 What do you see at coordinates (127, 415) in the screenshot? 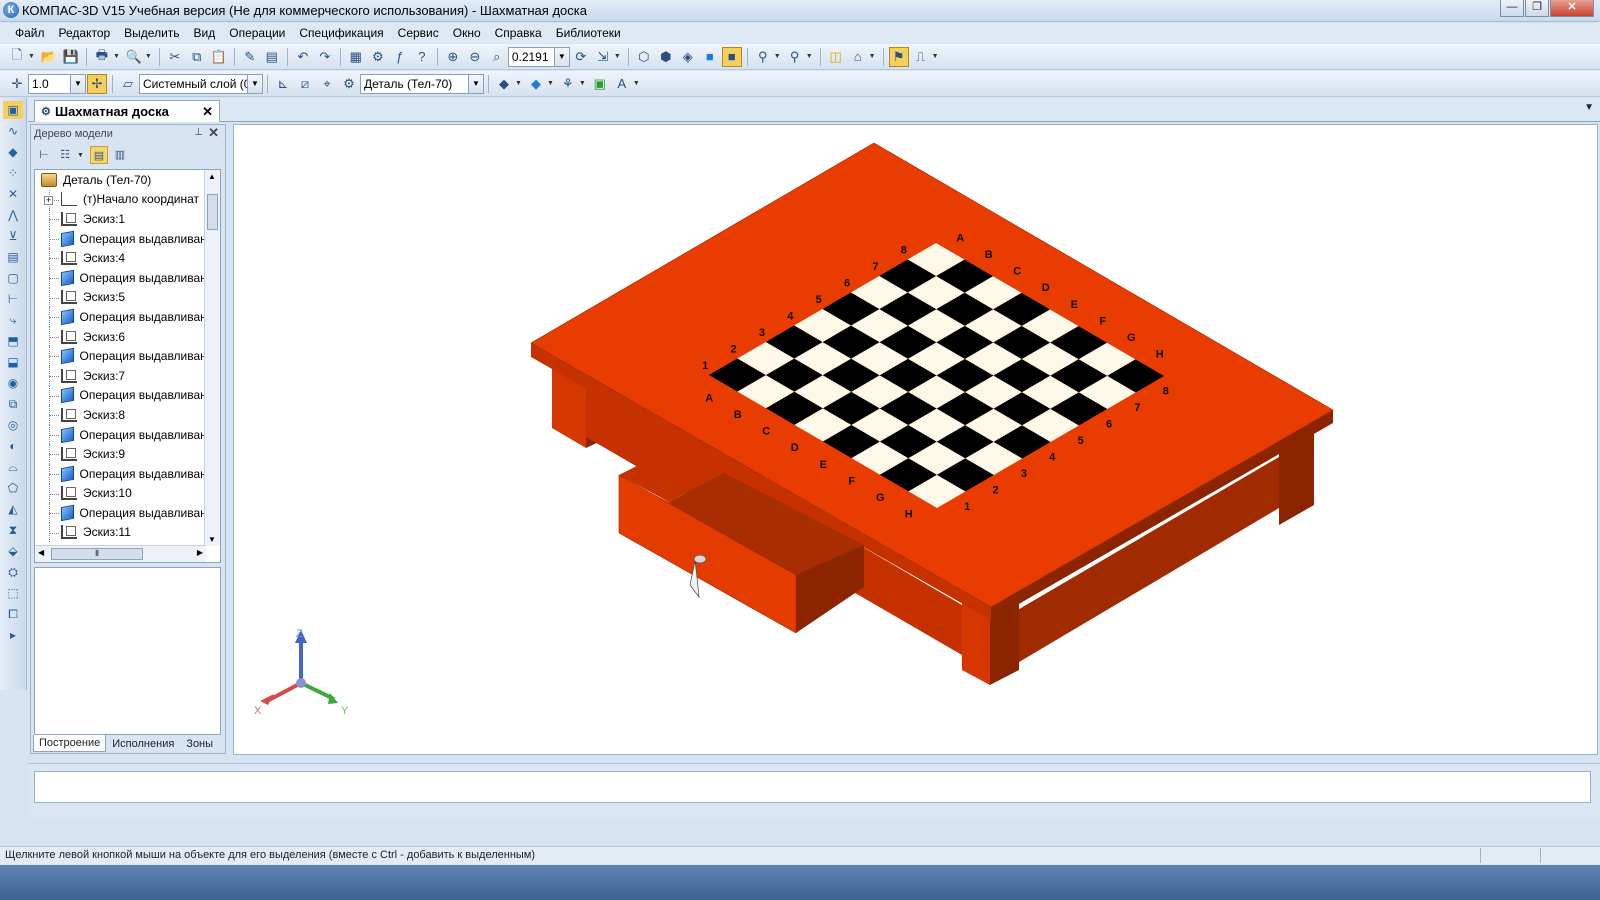
I see `tree-item-sketch: Эскиз:8` at bounding box center [127, 415].